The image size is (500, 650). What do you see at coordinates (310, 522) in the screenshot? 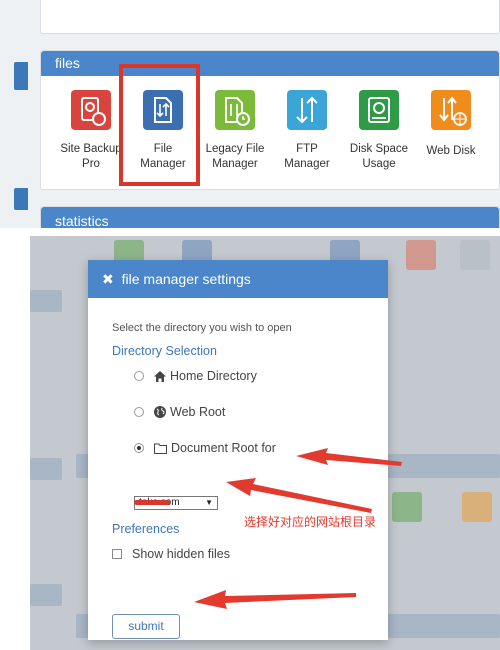
I see `annotation-note: 选择好对应的网站根目录` at bounding box center [310, 522].